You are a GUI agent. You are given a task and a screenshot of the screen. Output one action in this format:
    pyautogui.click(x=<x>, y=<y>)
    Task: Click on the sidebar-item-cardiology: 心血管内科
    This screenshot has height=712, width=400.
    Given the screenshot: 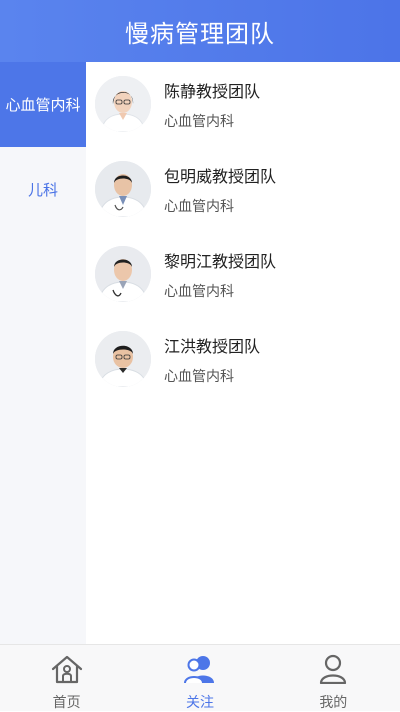 What is the action you would take?
    pyautogui.click(x=43, y=104)
    